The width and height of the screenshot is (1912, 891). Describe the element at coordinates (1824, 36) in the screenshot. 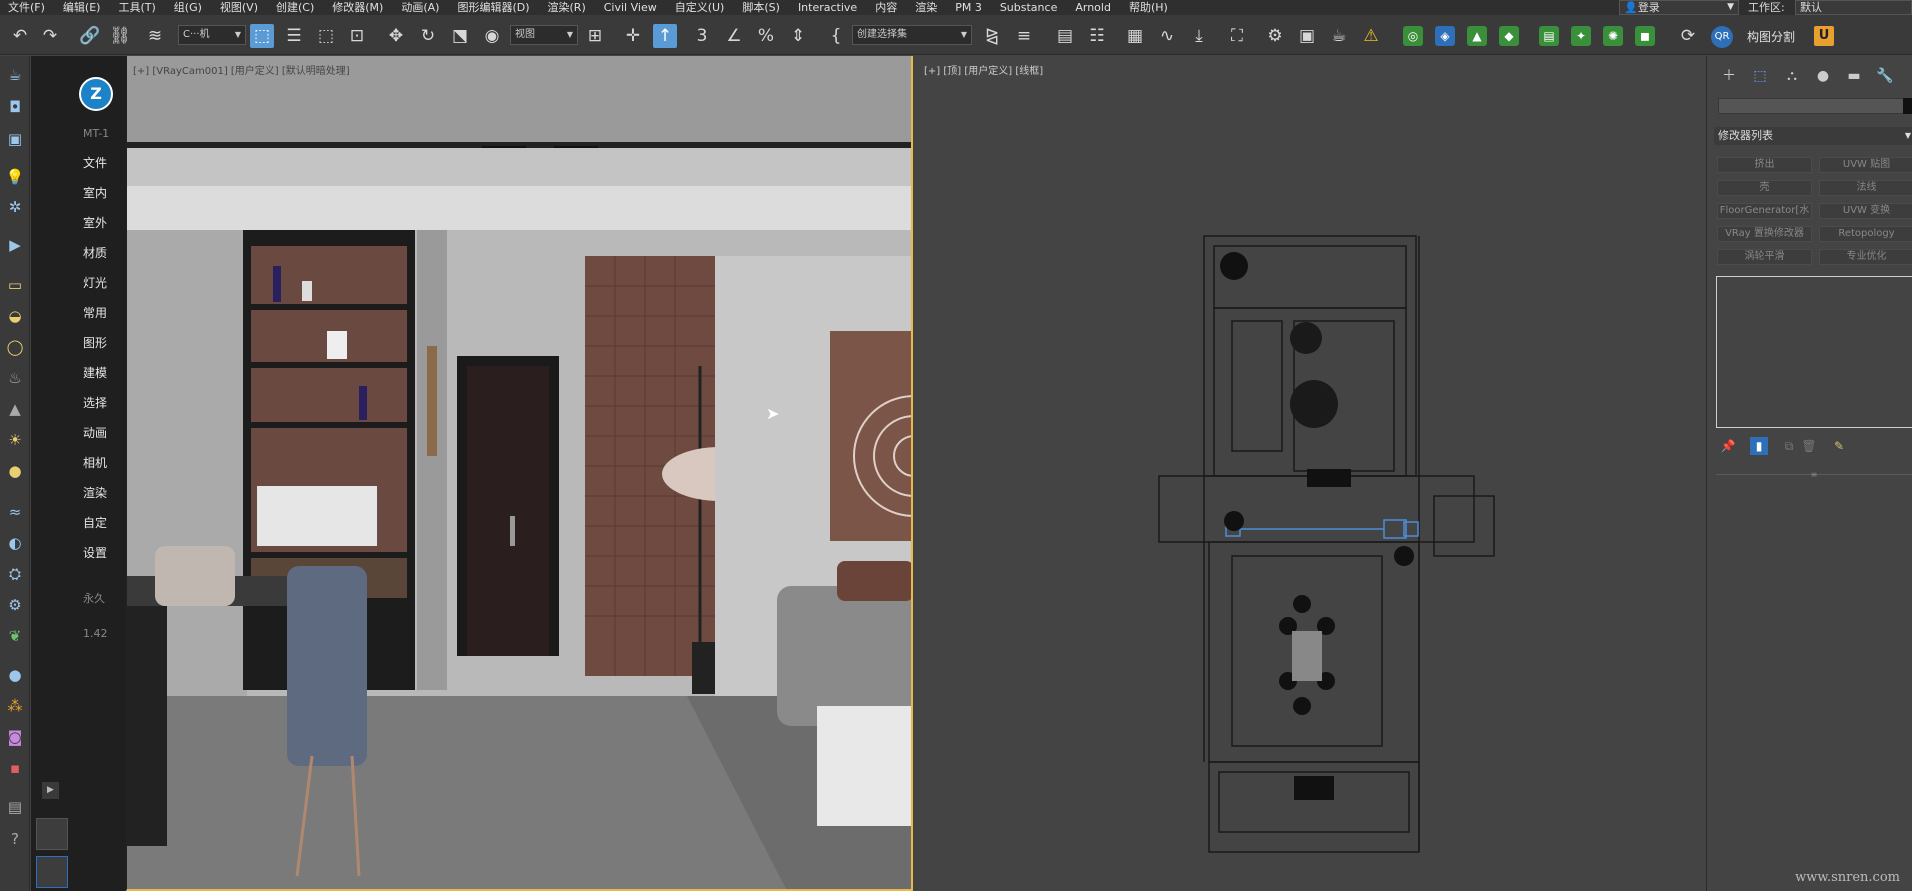

I see `u-plugin-icon: U` at that location.